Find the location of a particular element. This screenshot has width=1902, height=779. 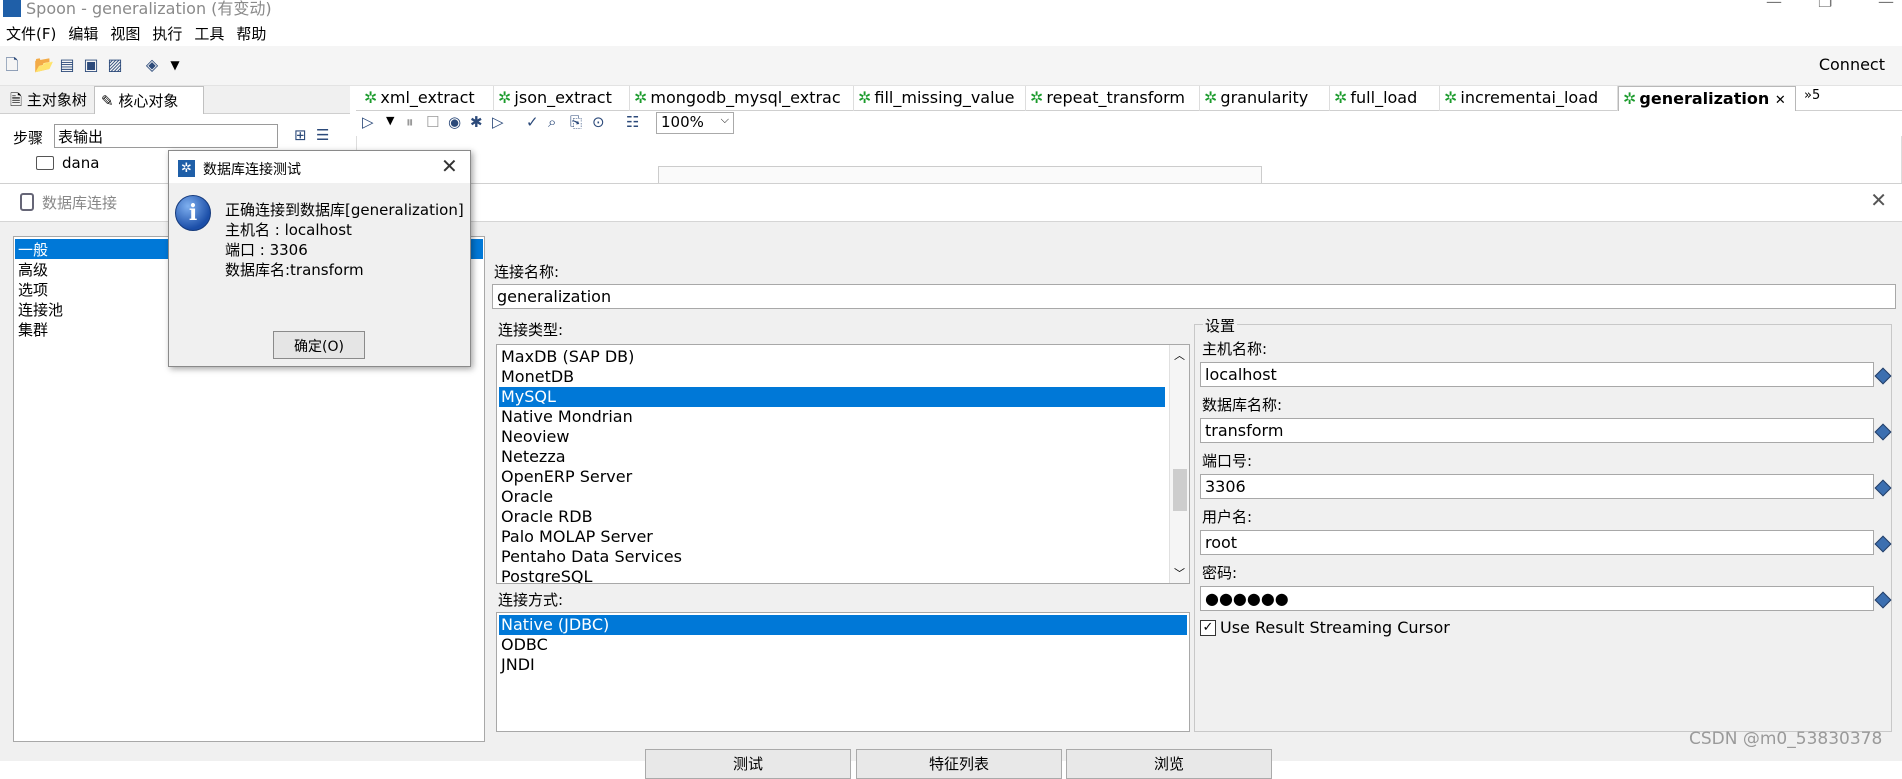

tab-core-objects-label: 核心对象 is located at coordinates (148, 101).